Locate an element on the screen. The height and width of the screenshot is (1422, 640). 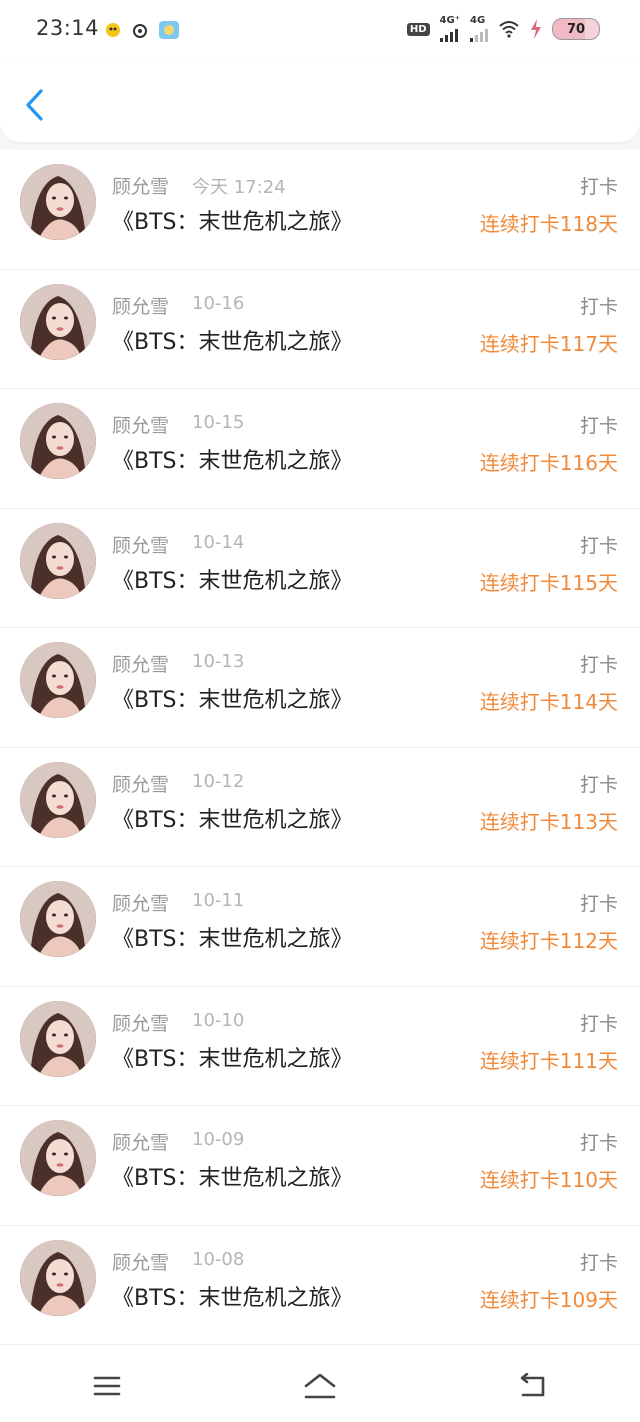
status-notification-icons is located at coordinates (142, 30).